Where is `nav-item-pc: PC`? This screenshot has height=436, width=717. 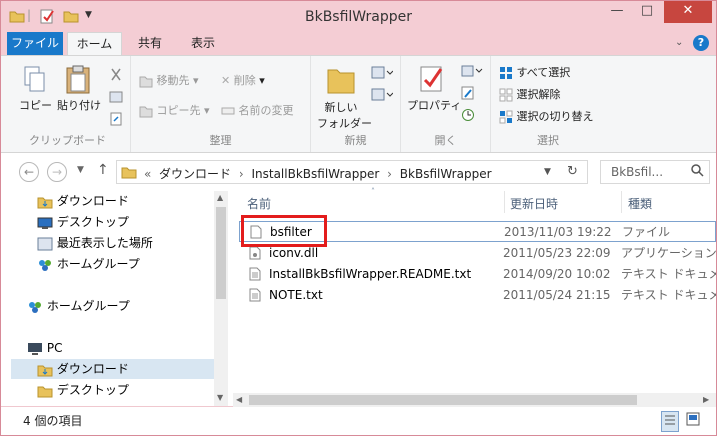
nav-item-pc: PC is located at coordinates (44, 348).